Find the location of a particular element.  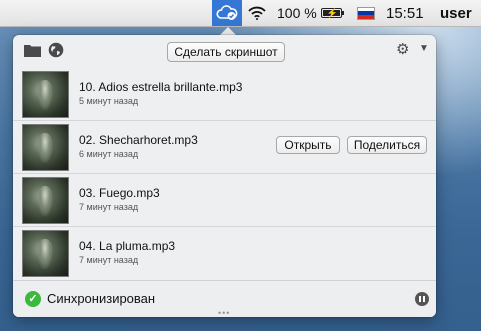

input-source-menu is located at coordinates (366, 13).